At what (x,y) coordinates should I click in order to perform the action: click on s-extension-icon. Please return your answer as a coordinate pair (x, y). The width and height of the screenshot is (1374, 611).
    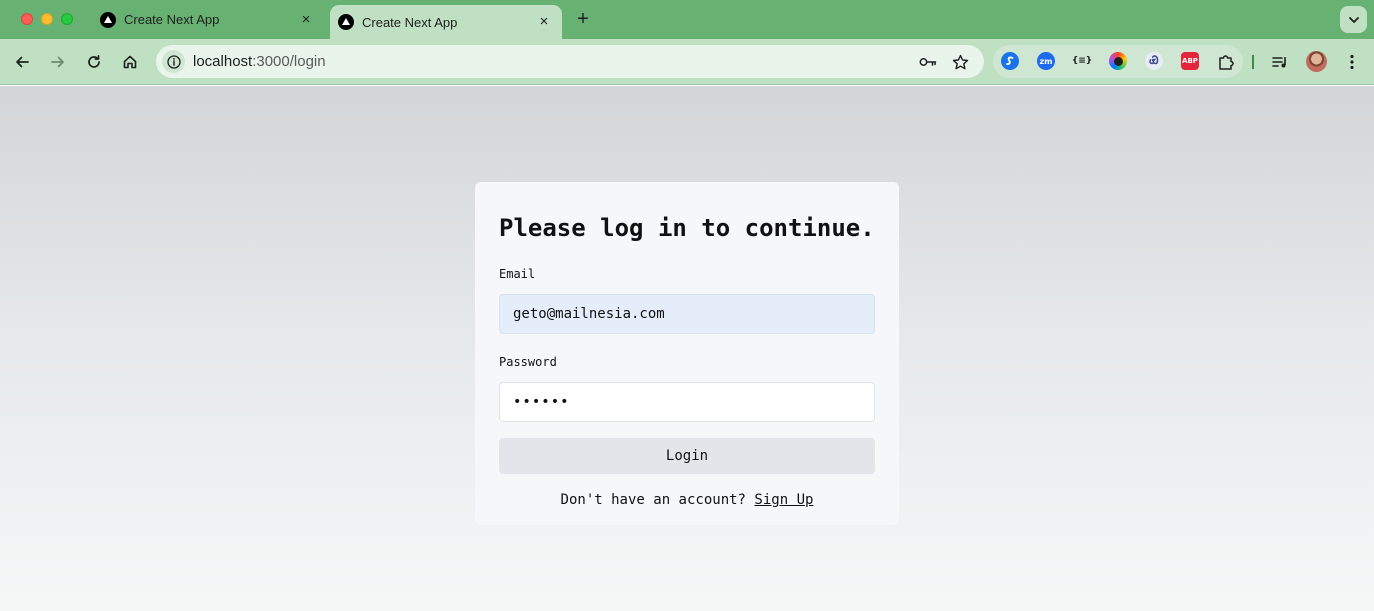
    Looking at the image, I should click on (1010, 61).